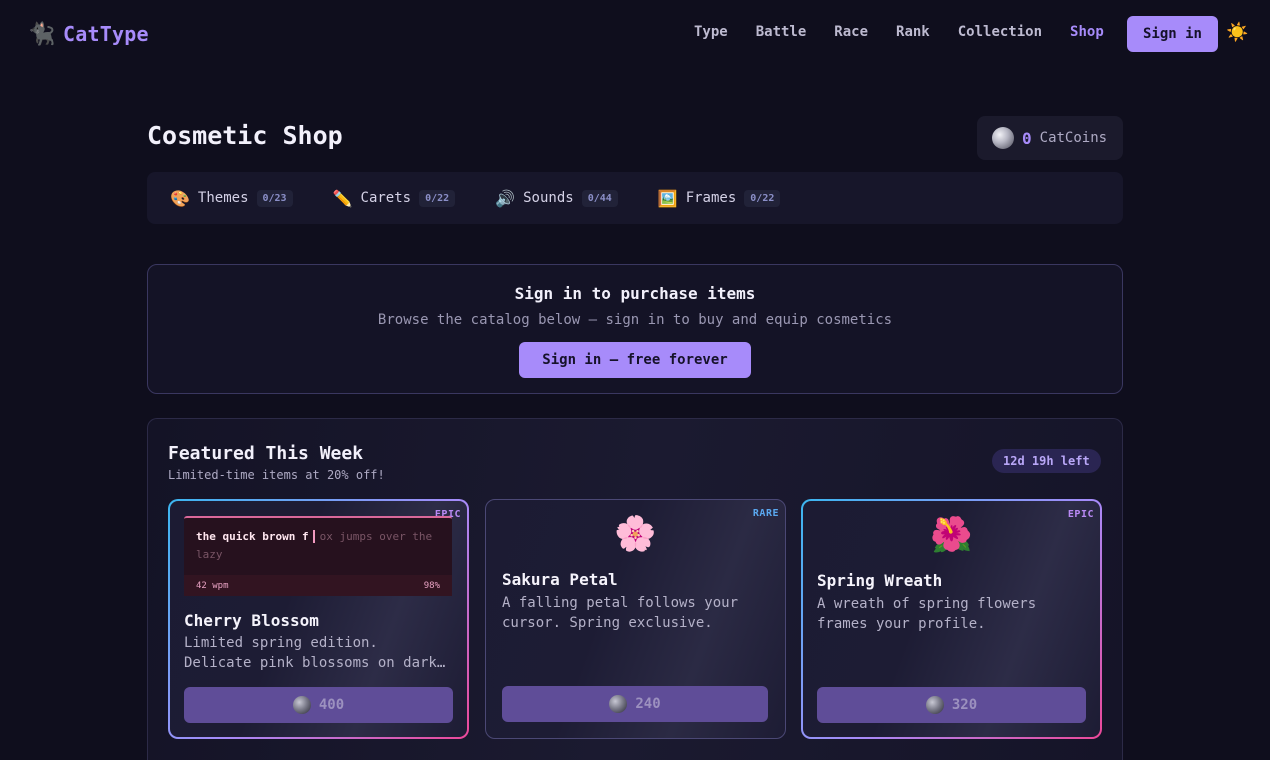  What do you see at coordinates (560, 579) in the screenshot?
I see `item-name: Sakura Petal` at bounding box center [560, 579].